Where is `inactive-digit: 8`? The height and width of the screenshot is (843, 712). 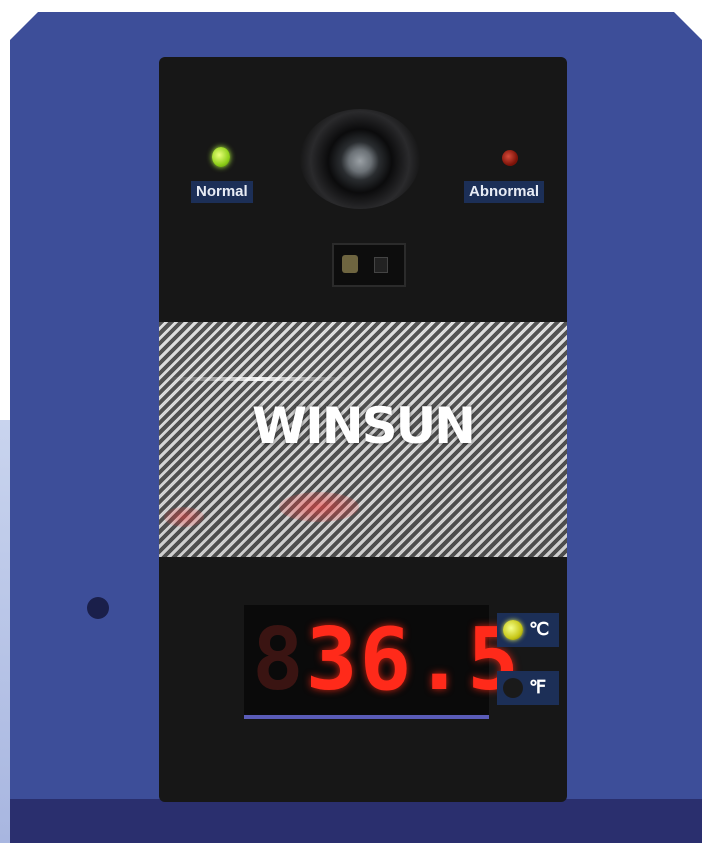
inactive-digit: 8 is located at coordinates (279, 660).